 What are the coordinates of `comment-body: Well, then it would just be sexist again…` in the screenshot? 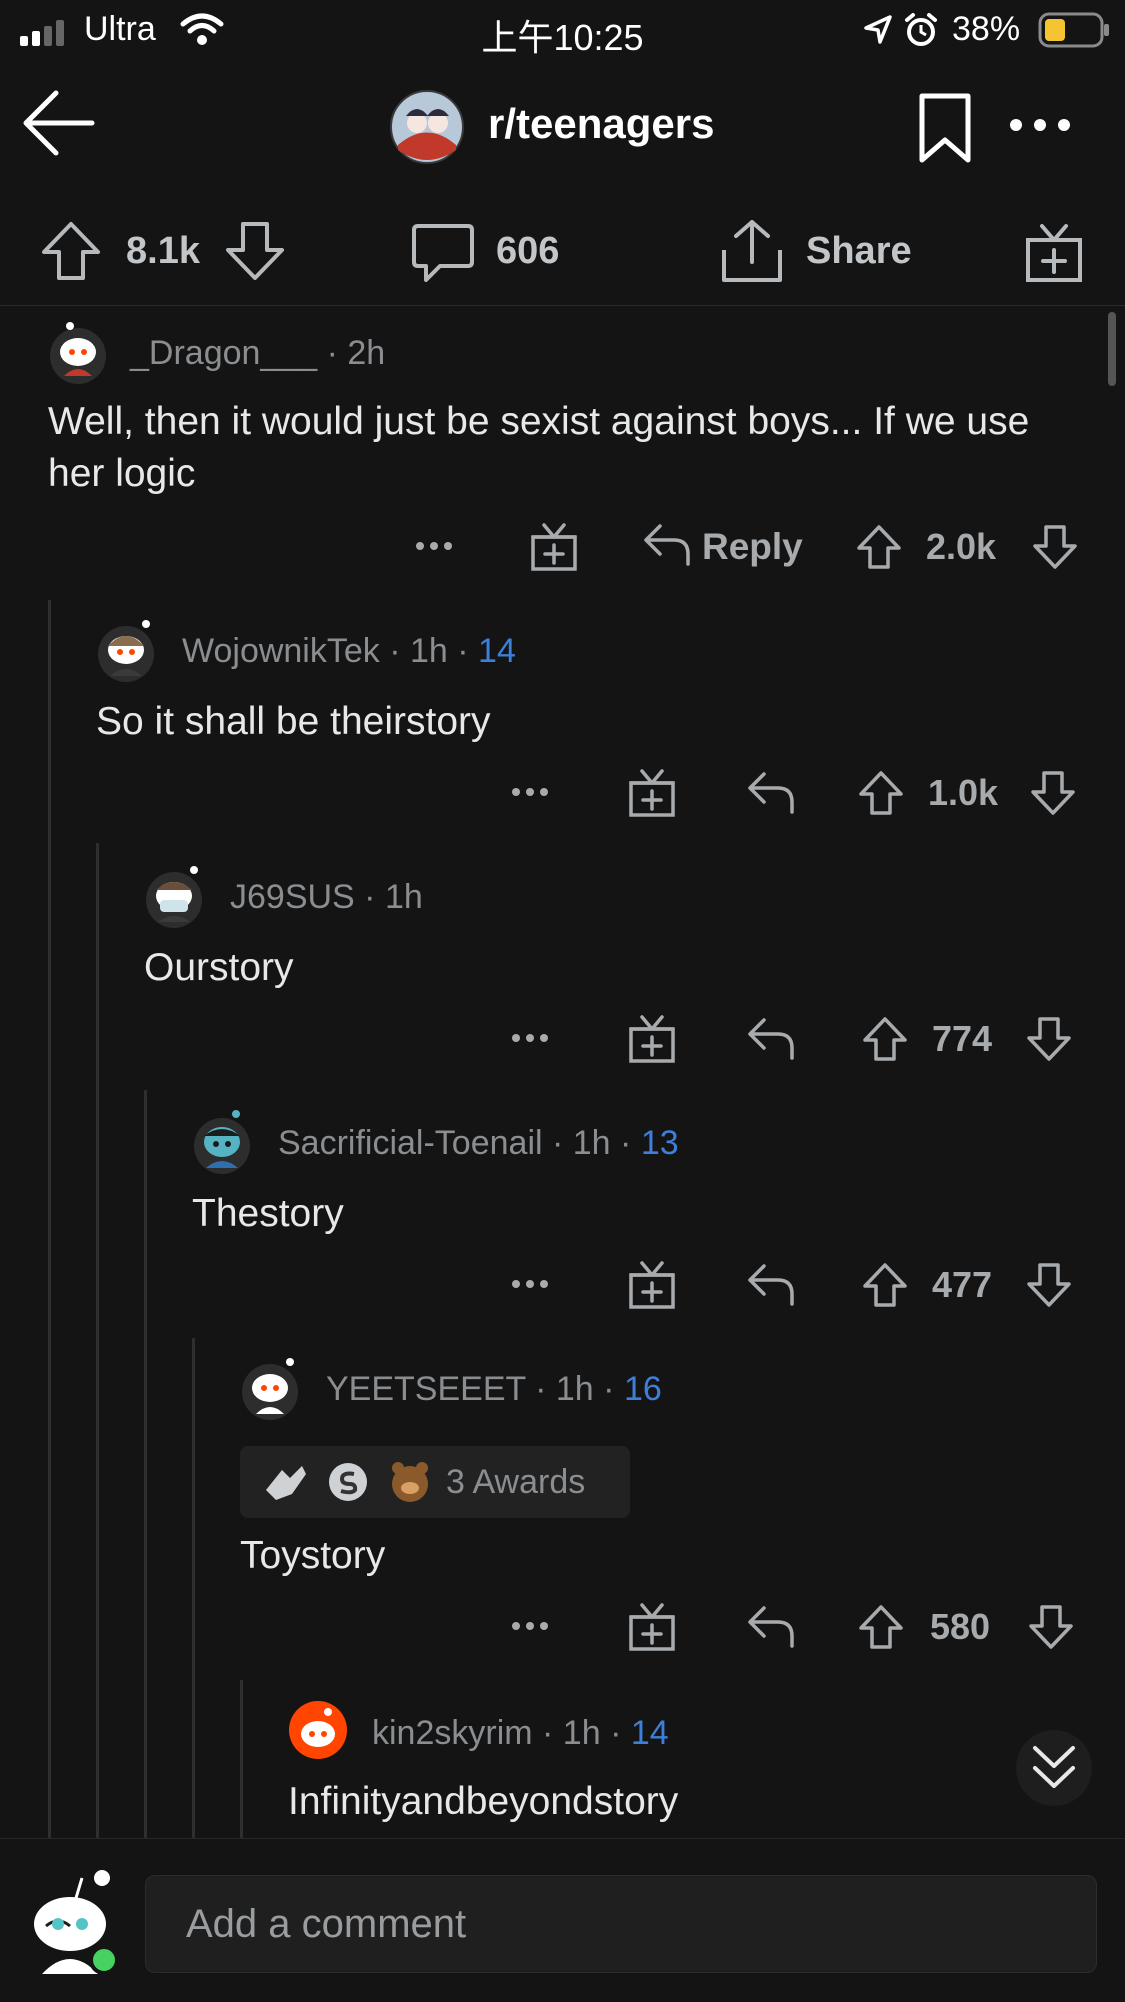 It's located at (539, 447).